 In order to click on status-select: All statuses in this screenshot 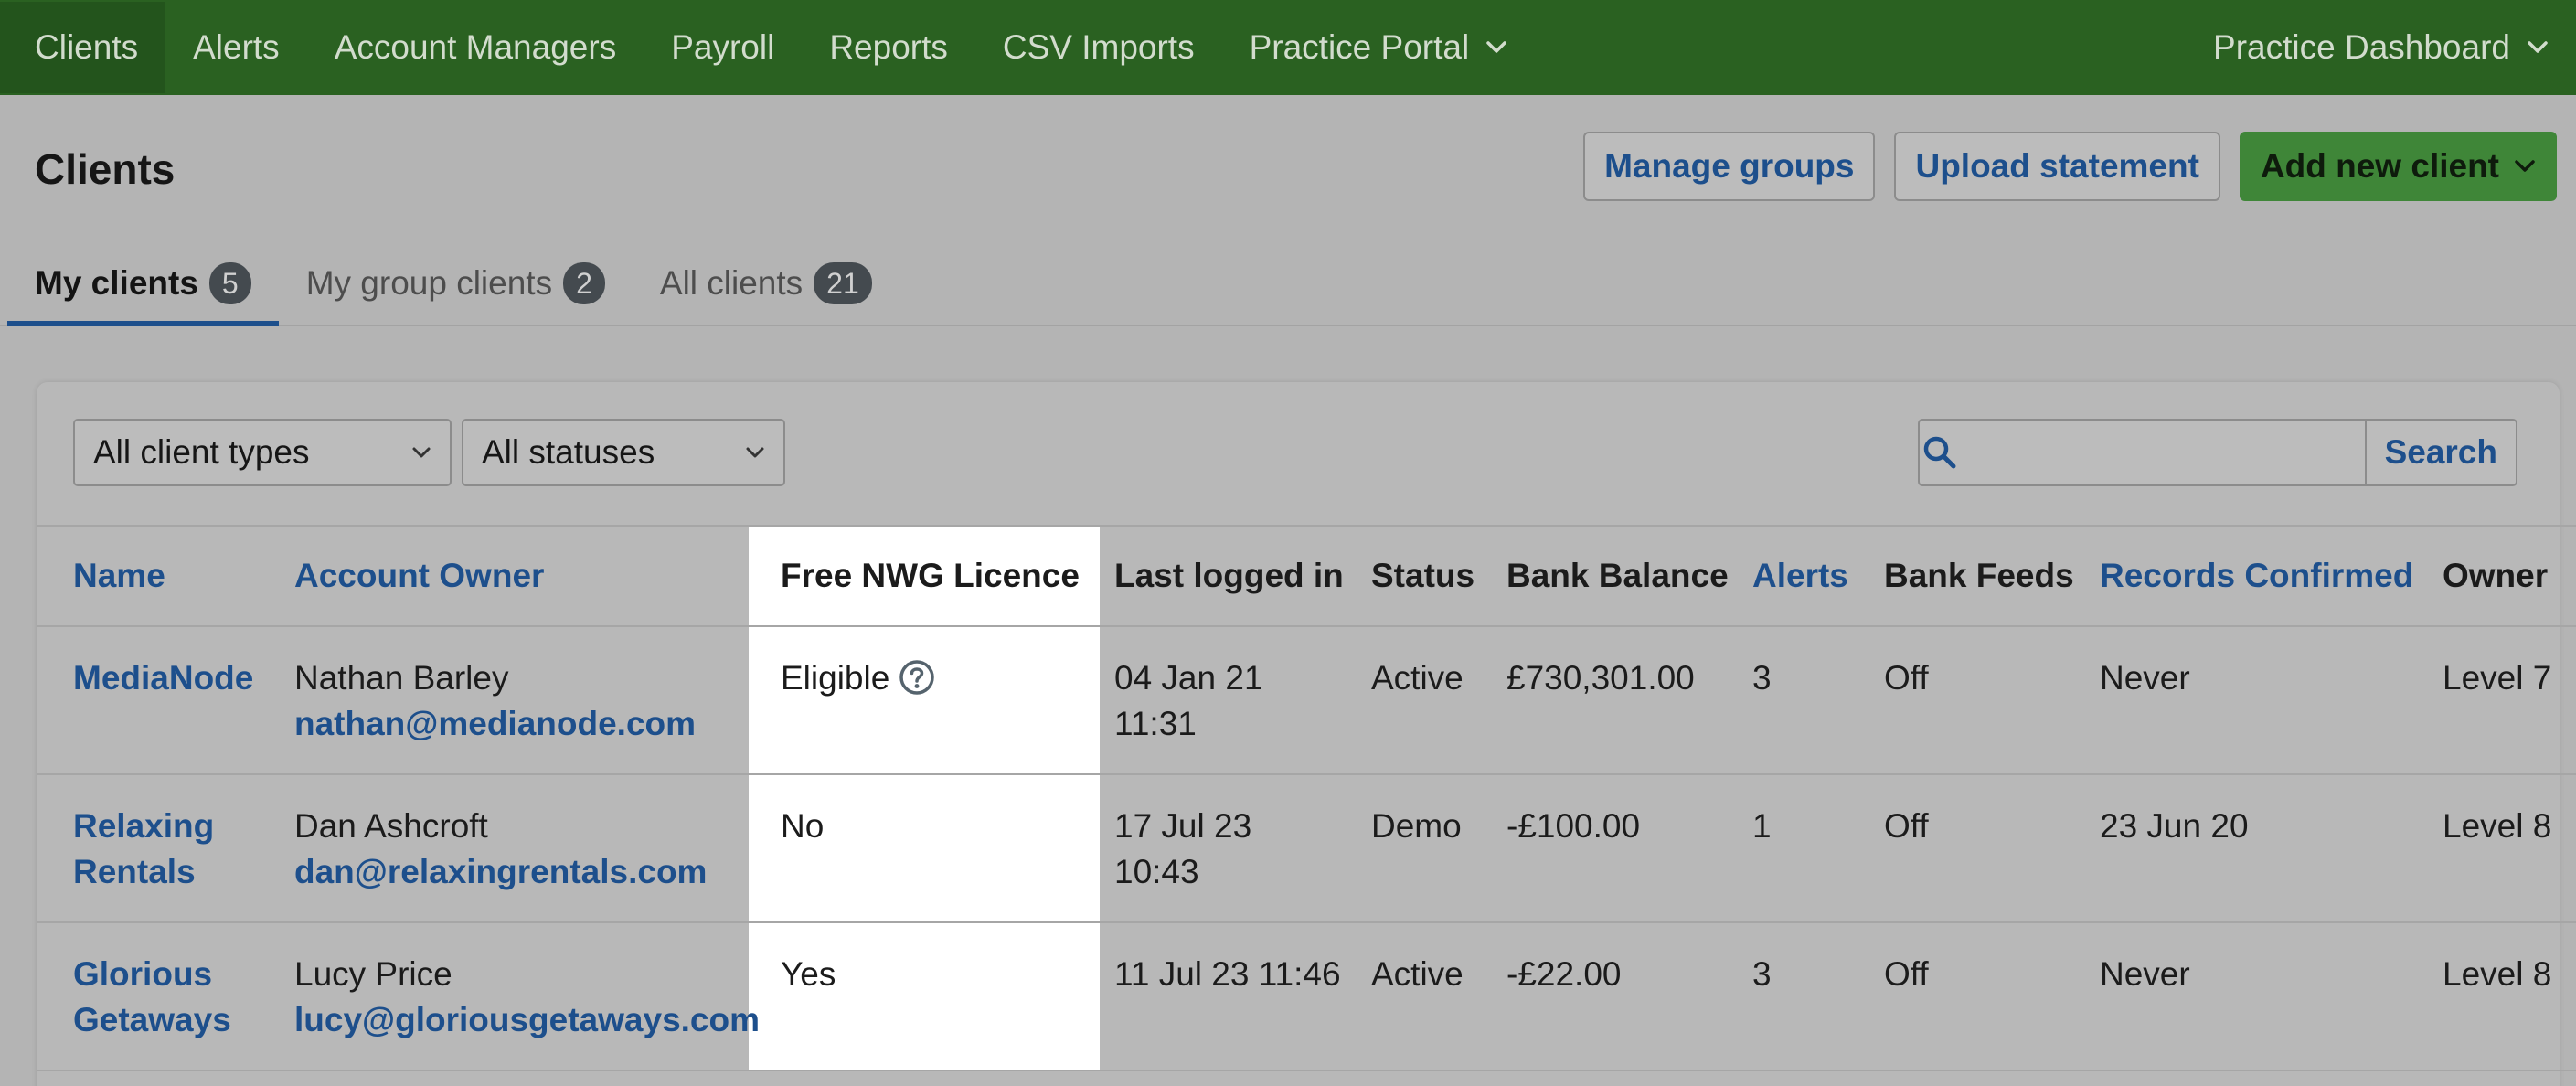, I will do `click(623, 453)`.